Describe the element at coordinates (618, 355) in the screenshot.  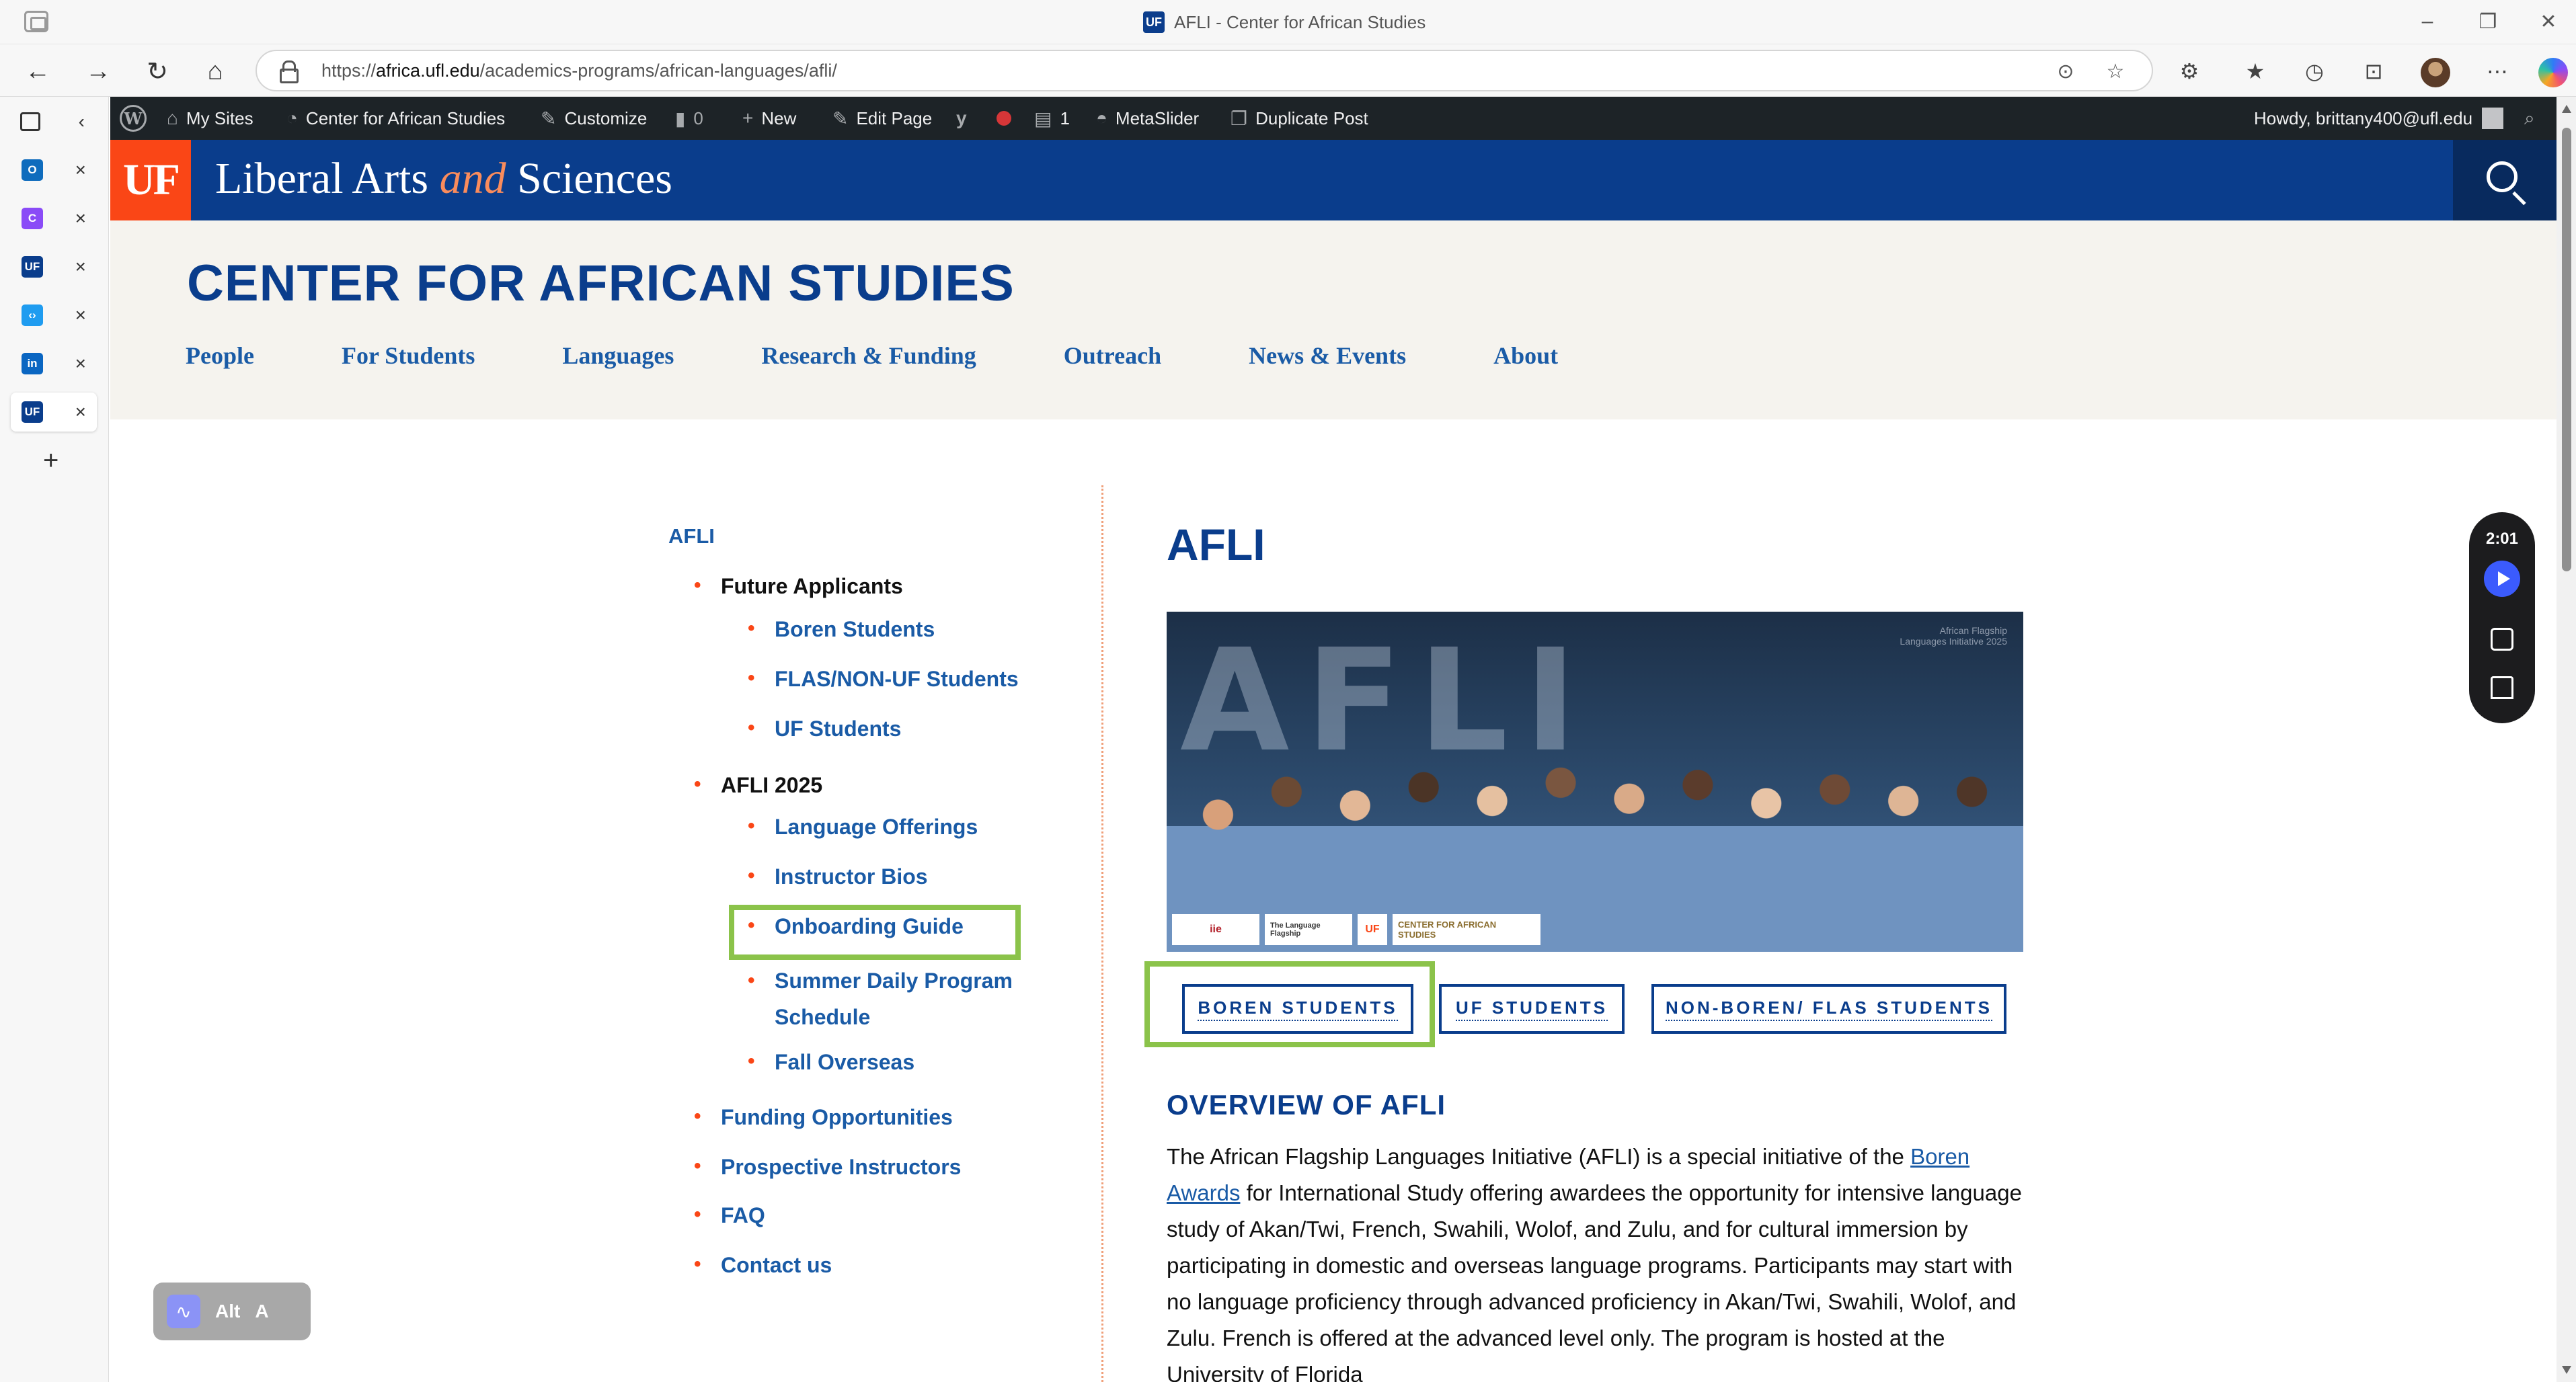
I see `nav-languages: Languages` at that location.